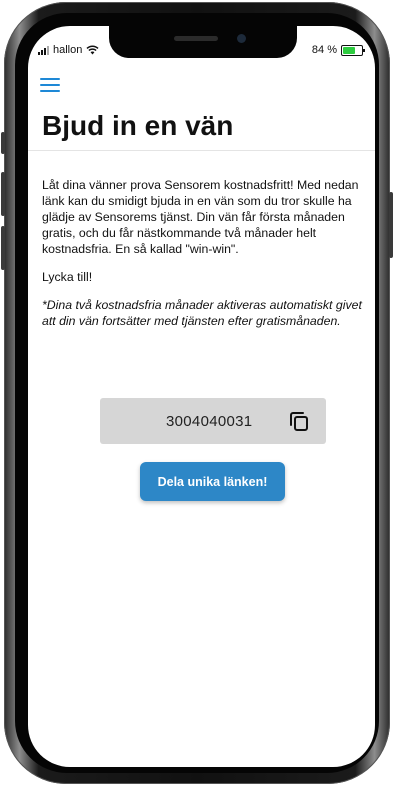  What do you see at coordinates (324, 50) in the screenshot?
I see `battery-percentage: 84 %` at bounding box center [324, 50].